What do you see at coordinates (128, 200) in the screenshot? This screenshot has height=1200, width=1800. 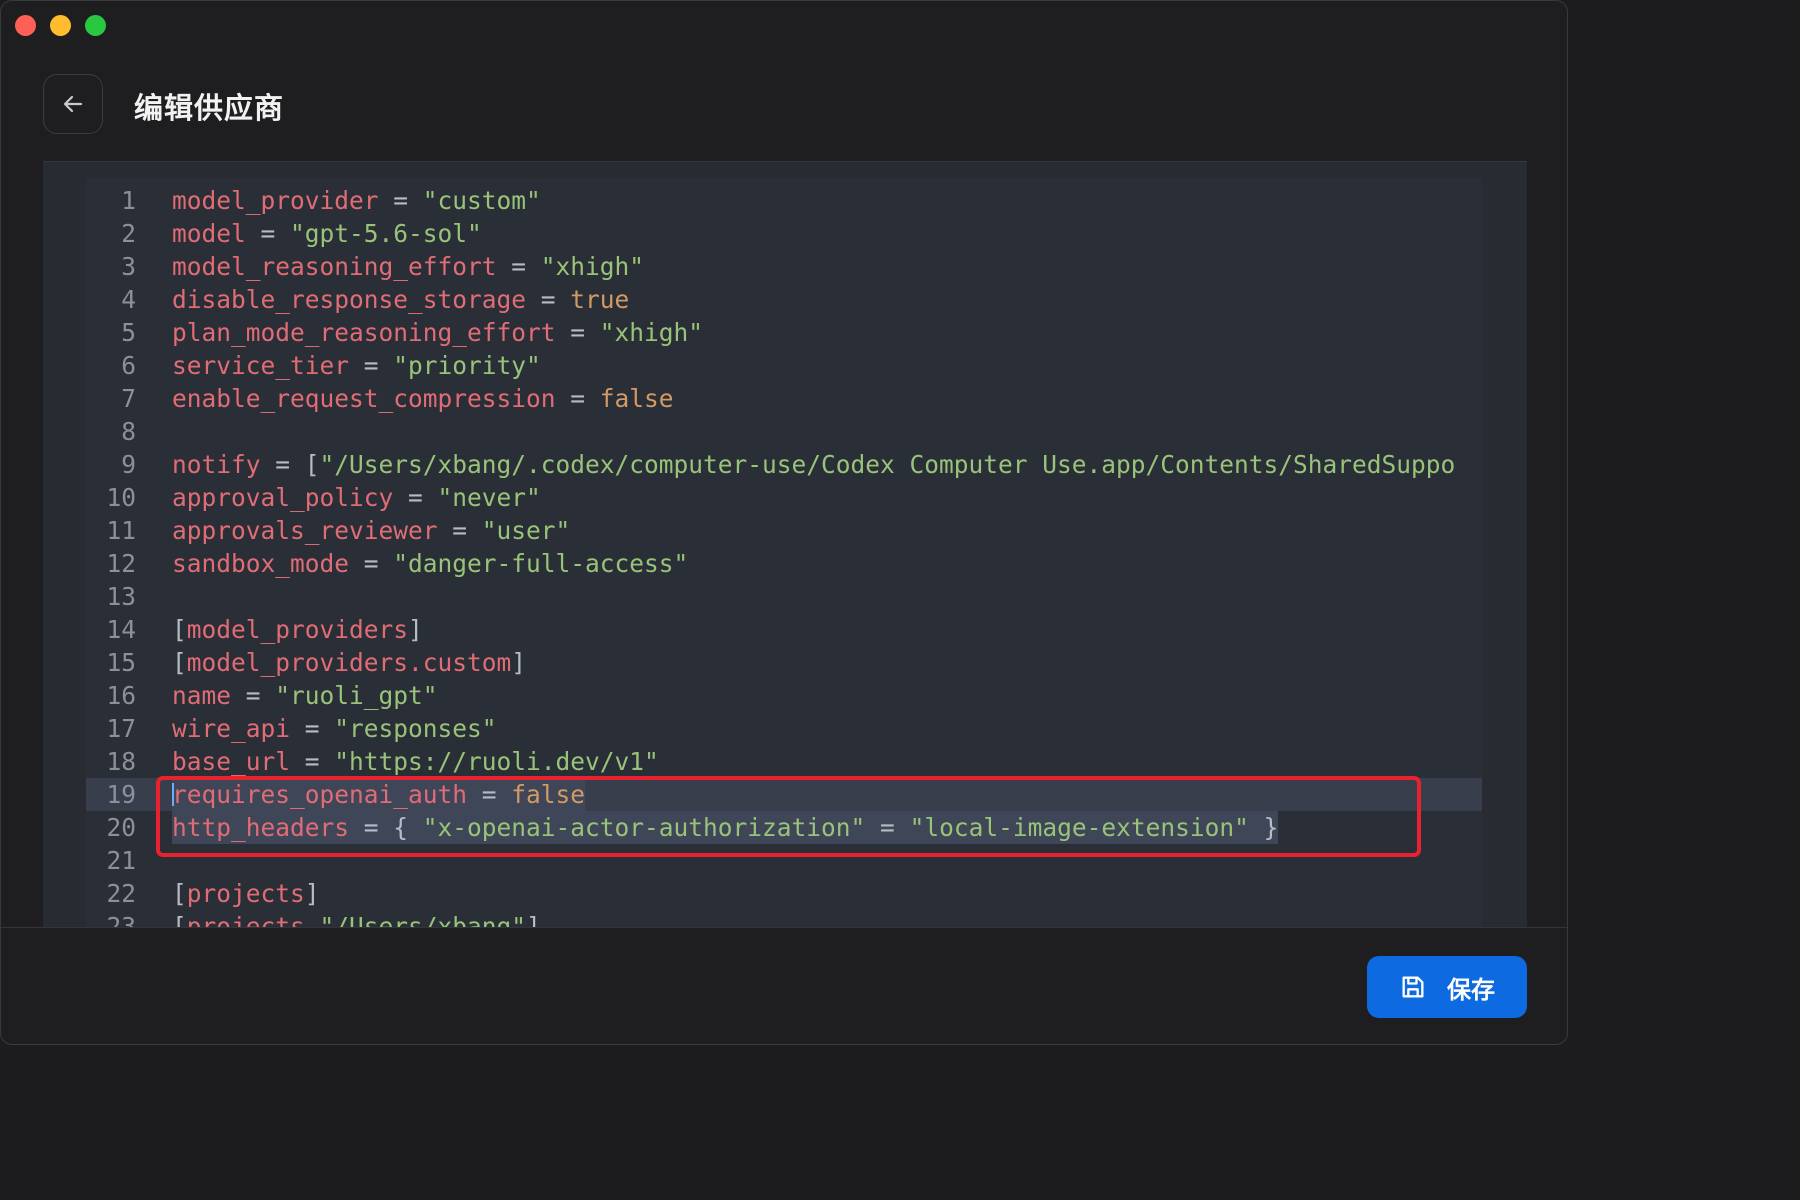 I see `line-number: 1` at bounding box center [128, 200].